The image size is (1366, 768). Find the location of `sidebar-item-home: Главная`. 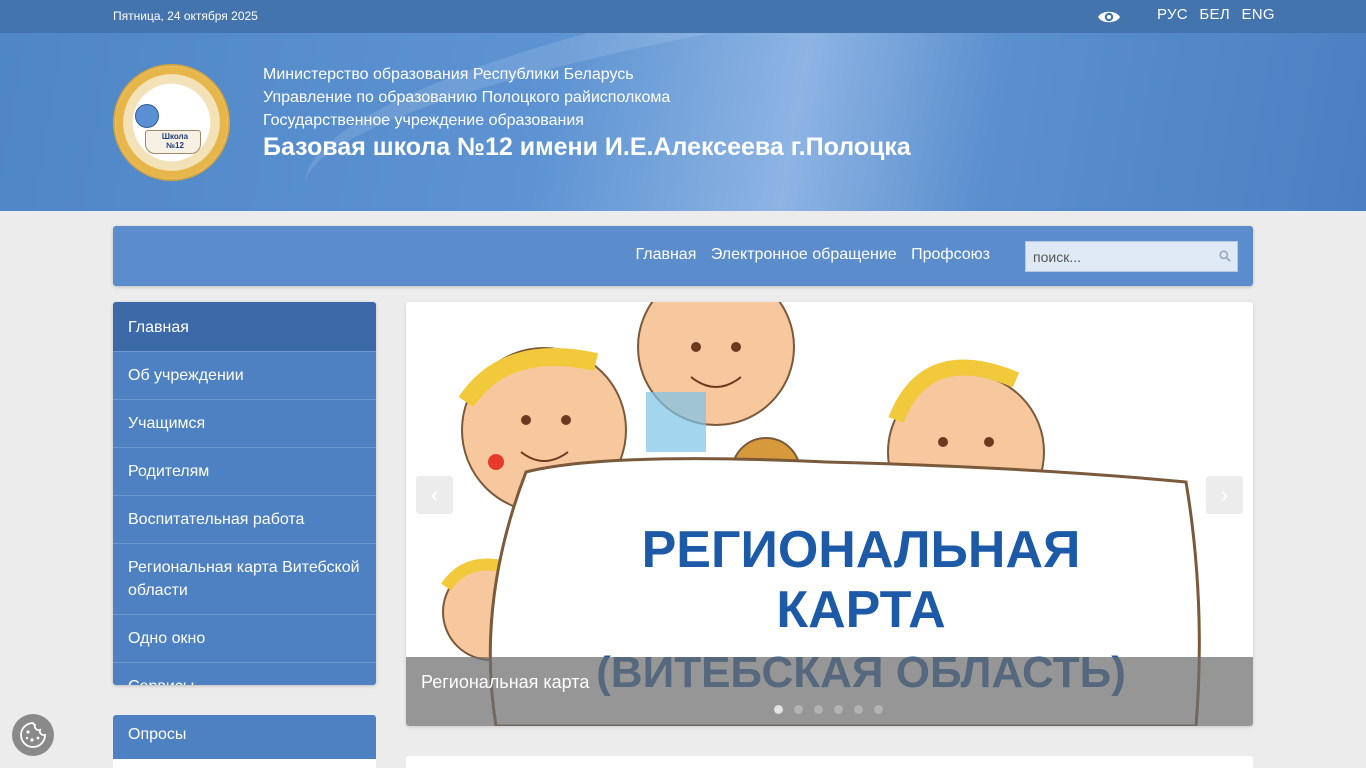

sidebar-item-home: Главная is located at coordinates (244, 327).